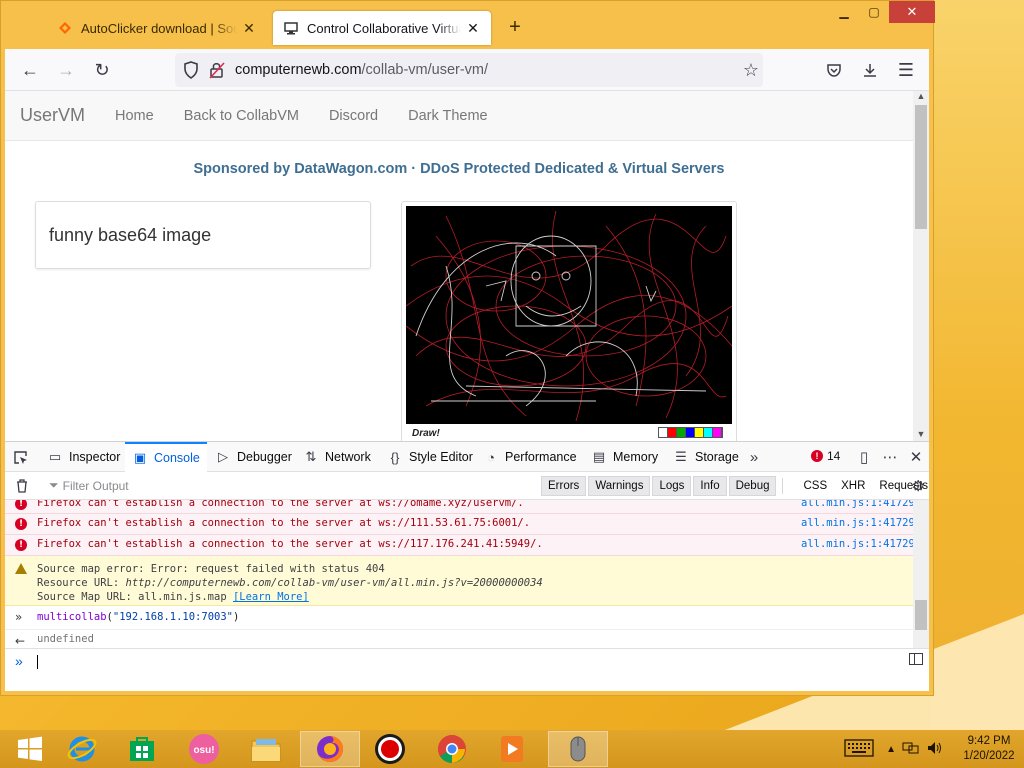 The width and height of the screenshot is (1024, 768). Describe the element at coordinates (699, 432) in the screenshot. I see `palette-swatch-yellow` at that location.